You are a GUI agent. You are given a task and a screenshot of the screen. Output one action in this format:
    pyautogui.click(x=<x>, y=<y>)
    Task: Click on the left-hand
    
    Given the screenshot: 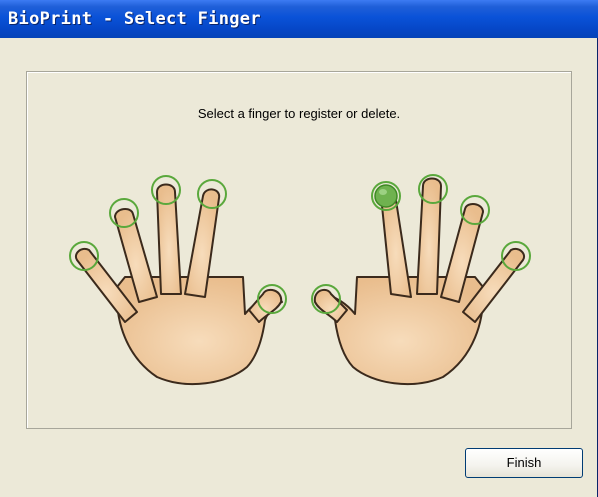 What is the action you would take?
    pyautogui.click(x=179, y=284)
    